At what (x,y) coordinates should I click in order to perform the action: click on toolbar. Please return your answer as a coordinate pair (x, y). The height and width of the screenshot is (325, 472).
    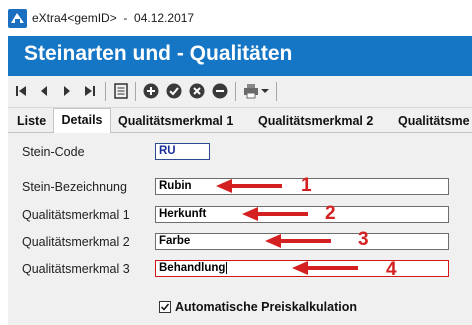
    Looking at the image, I should click on (240, 92).